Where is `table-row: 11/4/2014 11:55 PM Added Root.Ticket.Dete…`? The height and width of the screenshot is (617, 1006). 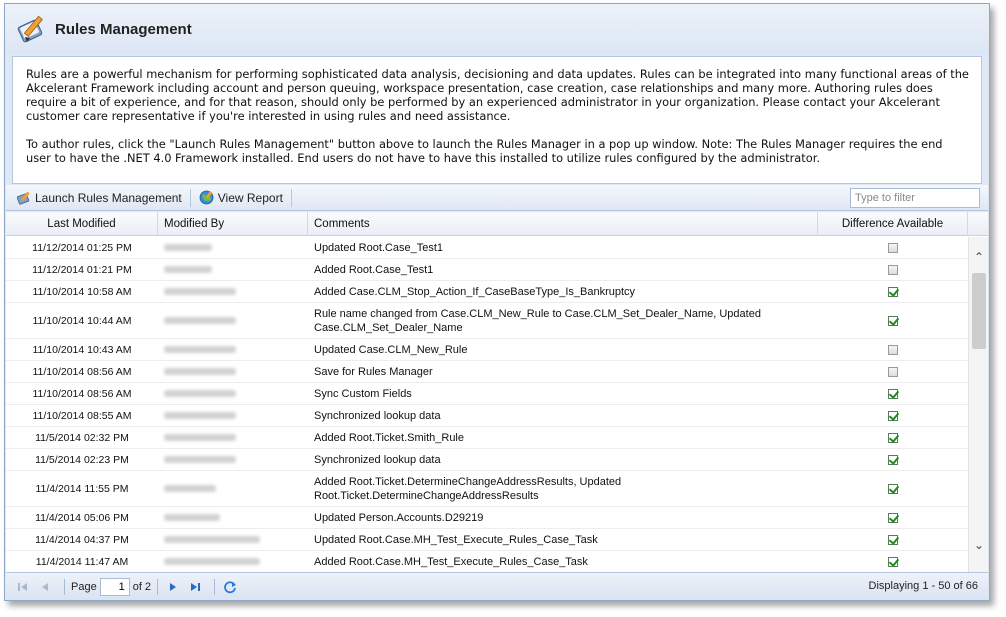 table-row: 11/4/2014 11:55 PM Added Root.Ticket.Dete… is located at coordinates (487, 489).